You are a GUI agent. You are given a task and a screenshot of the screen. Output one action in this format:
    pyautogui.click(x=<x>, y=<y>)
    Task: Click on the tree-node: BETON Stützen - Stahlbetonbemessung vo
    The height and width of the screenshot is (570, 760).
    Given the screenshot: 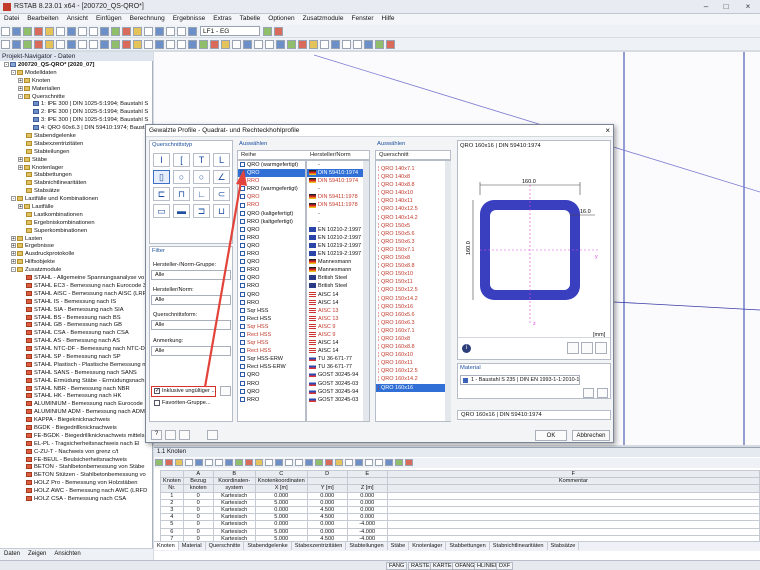 What is the action you would take?
    pyautogui.click(x=76, y=476)
    